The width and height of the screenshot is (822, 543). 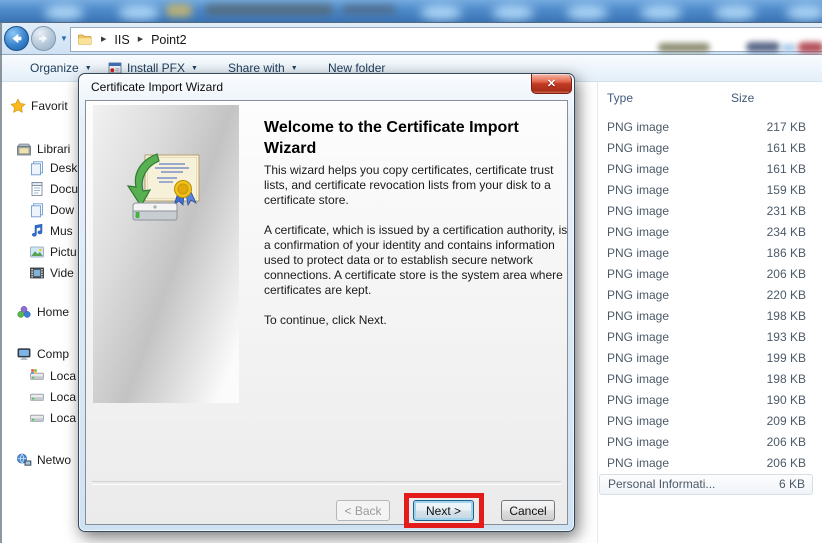 I want to click on cancel-button: Cancel, so click(x=528, y=510).